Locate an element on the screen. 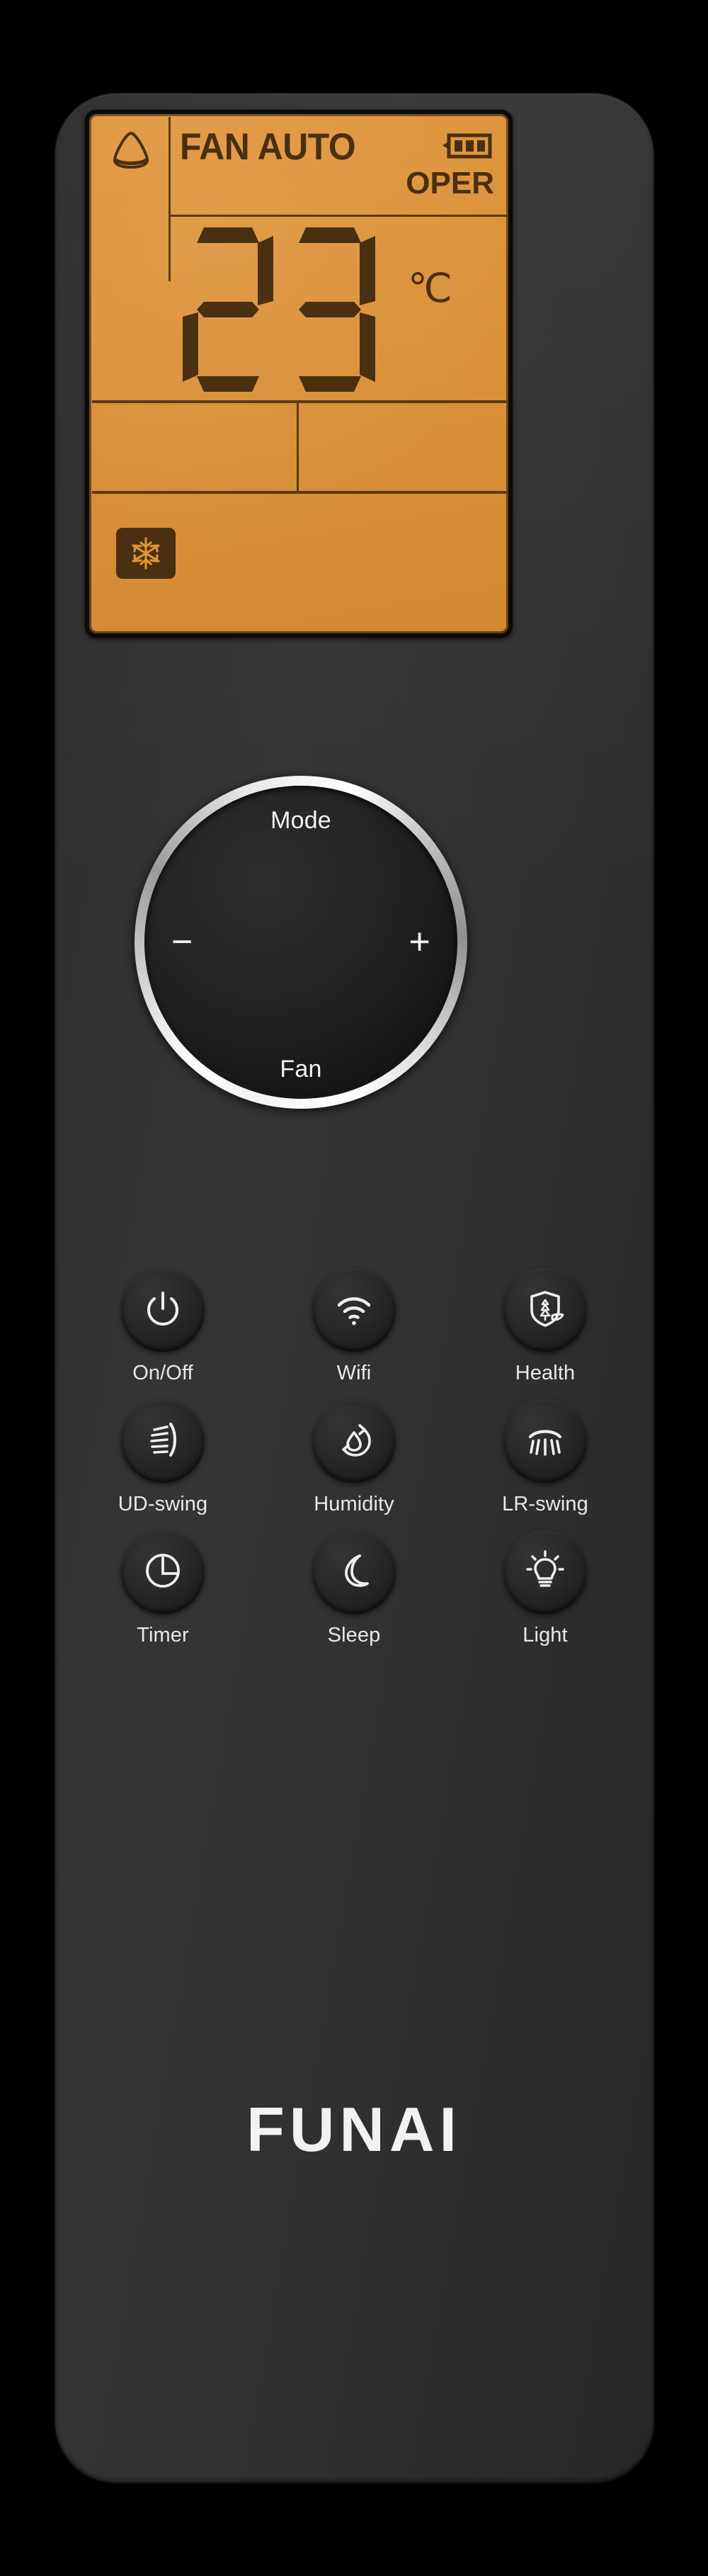 This screenshot has height=2576, width=708. onoff-button is located at coordinates (163, 1310).